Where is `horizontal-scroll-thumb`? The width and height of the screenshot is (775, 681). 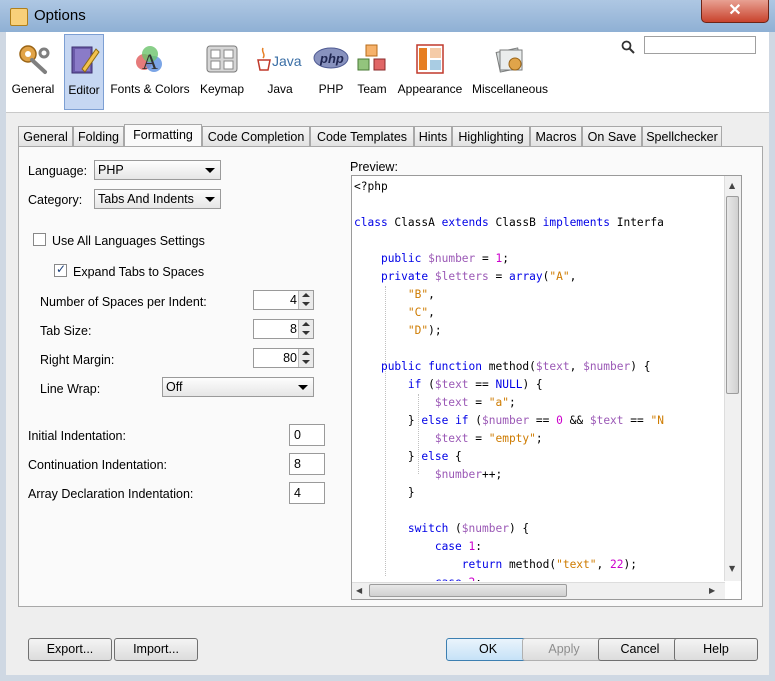 horizontal-scroll-thumb is located at coordinates (468, 590).